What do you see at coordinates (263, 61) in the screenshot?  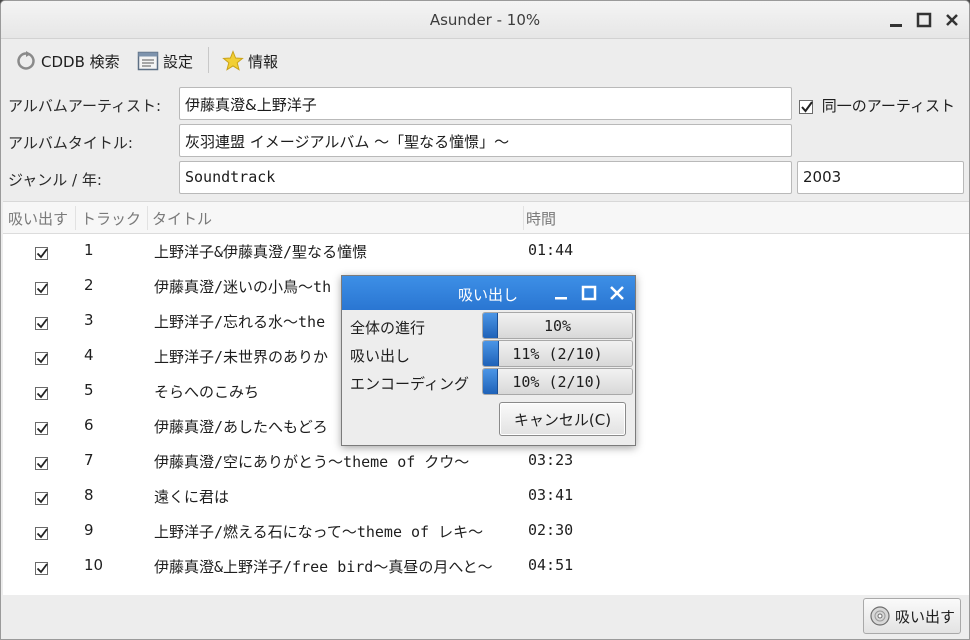 I see `about-label: 情報` at bounding box center [263, 61].